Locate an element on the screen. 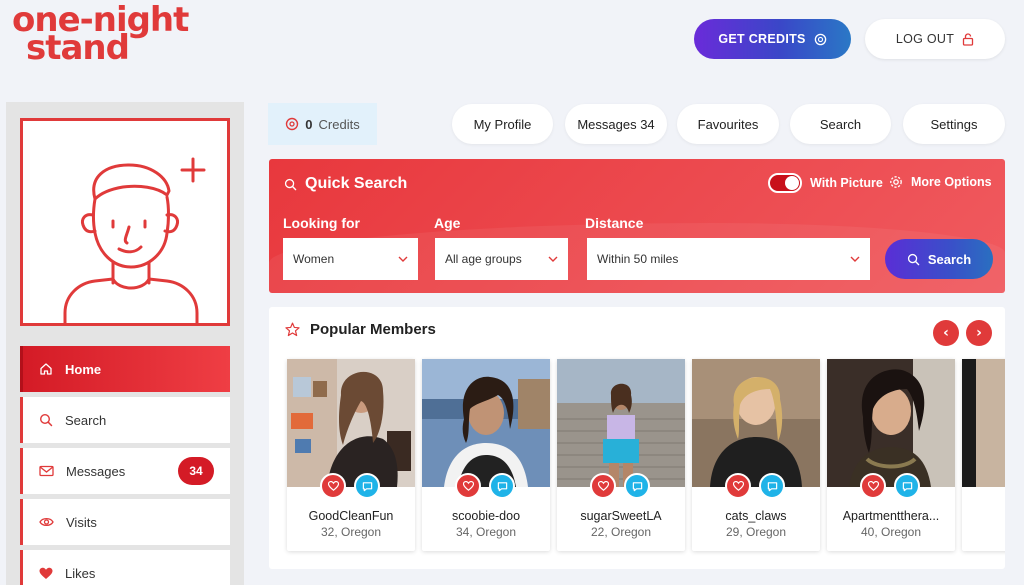  member-card: Apartmentthera... 40, Oregon is located at coordinates (891, 455).